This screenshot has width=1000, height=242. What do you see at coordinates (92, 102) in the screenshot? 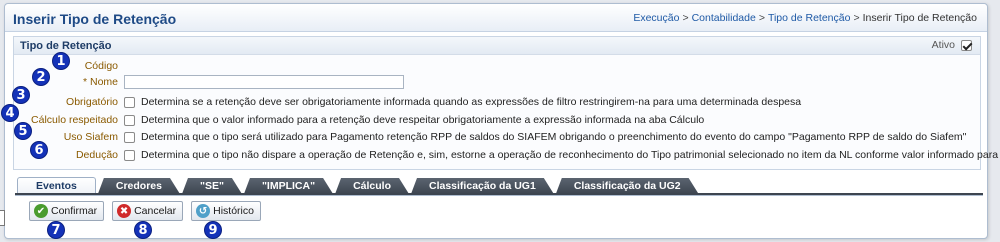
I see `obrigatorio-label: Obrigatório` at bounding box center [92, 102].